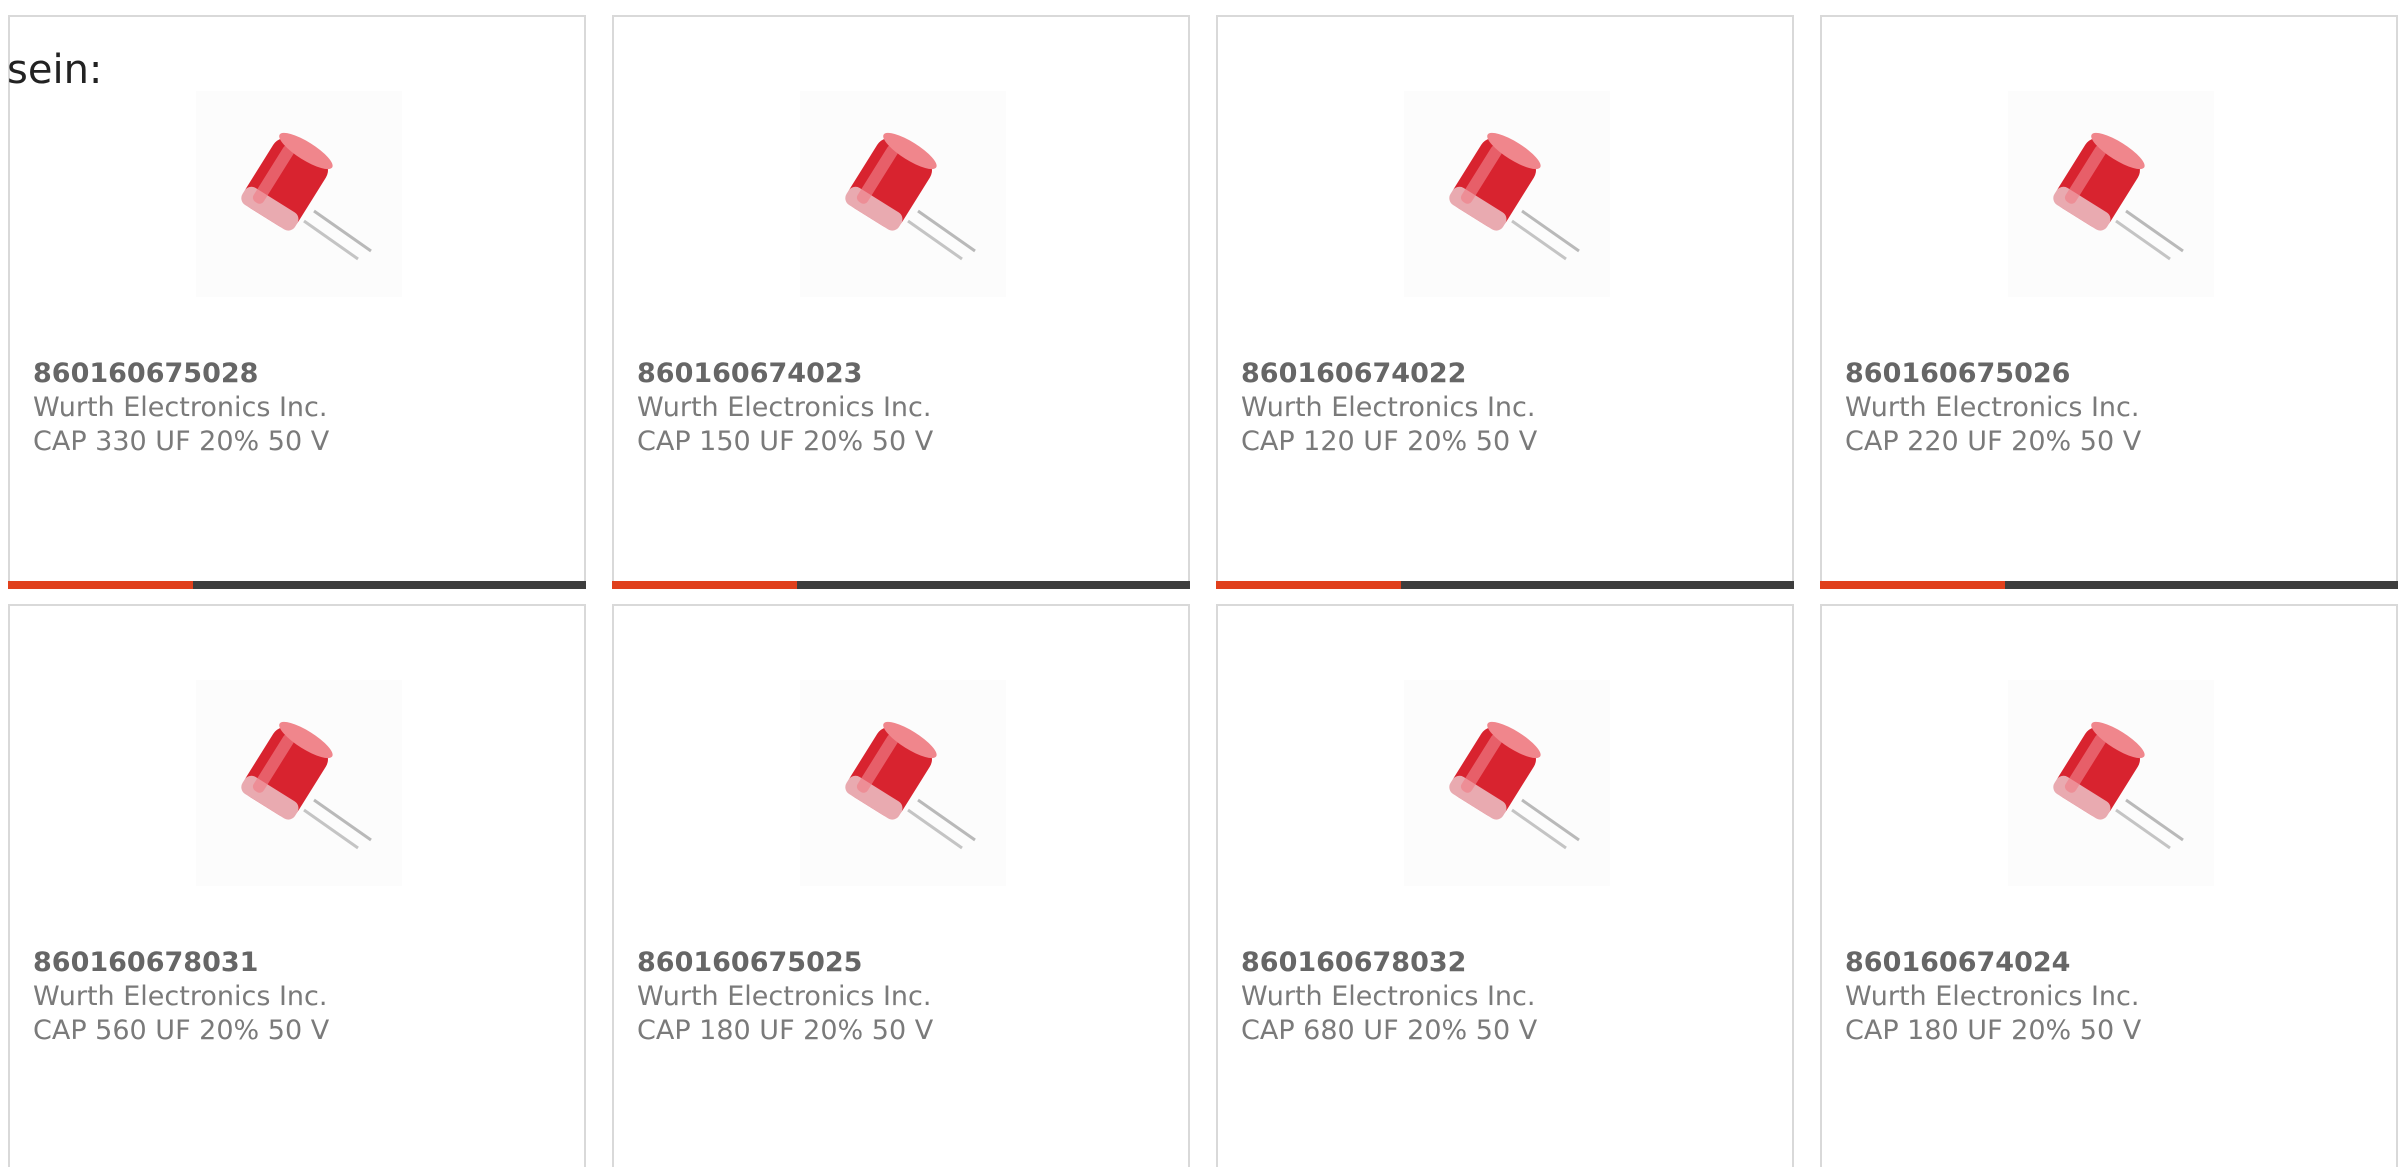 The image size is (2400, 1167). I want to click on product-description: CAP 560 UF 20% 50 V, so click(181, 1030).